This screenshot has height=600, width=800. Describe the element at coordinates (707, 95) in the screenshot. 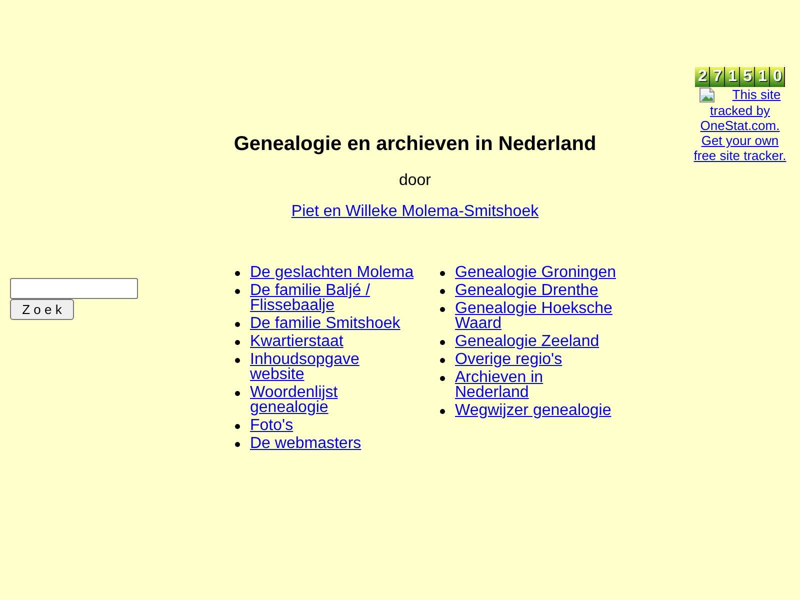

I see `broken-image-icon` at that location.